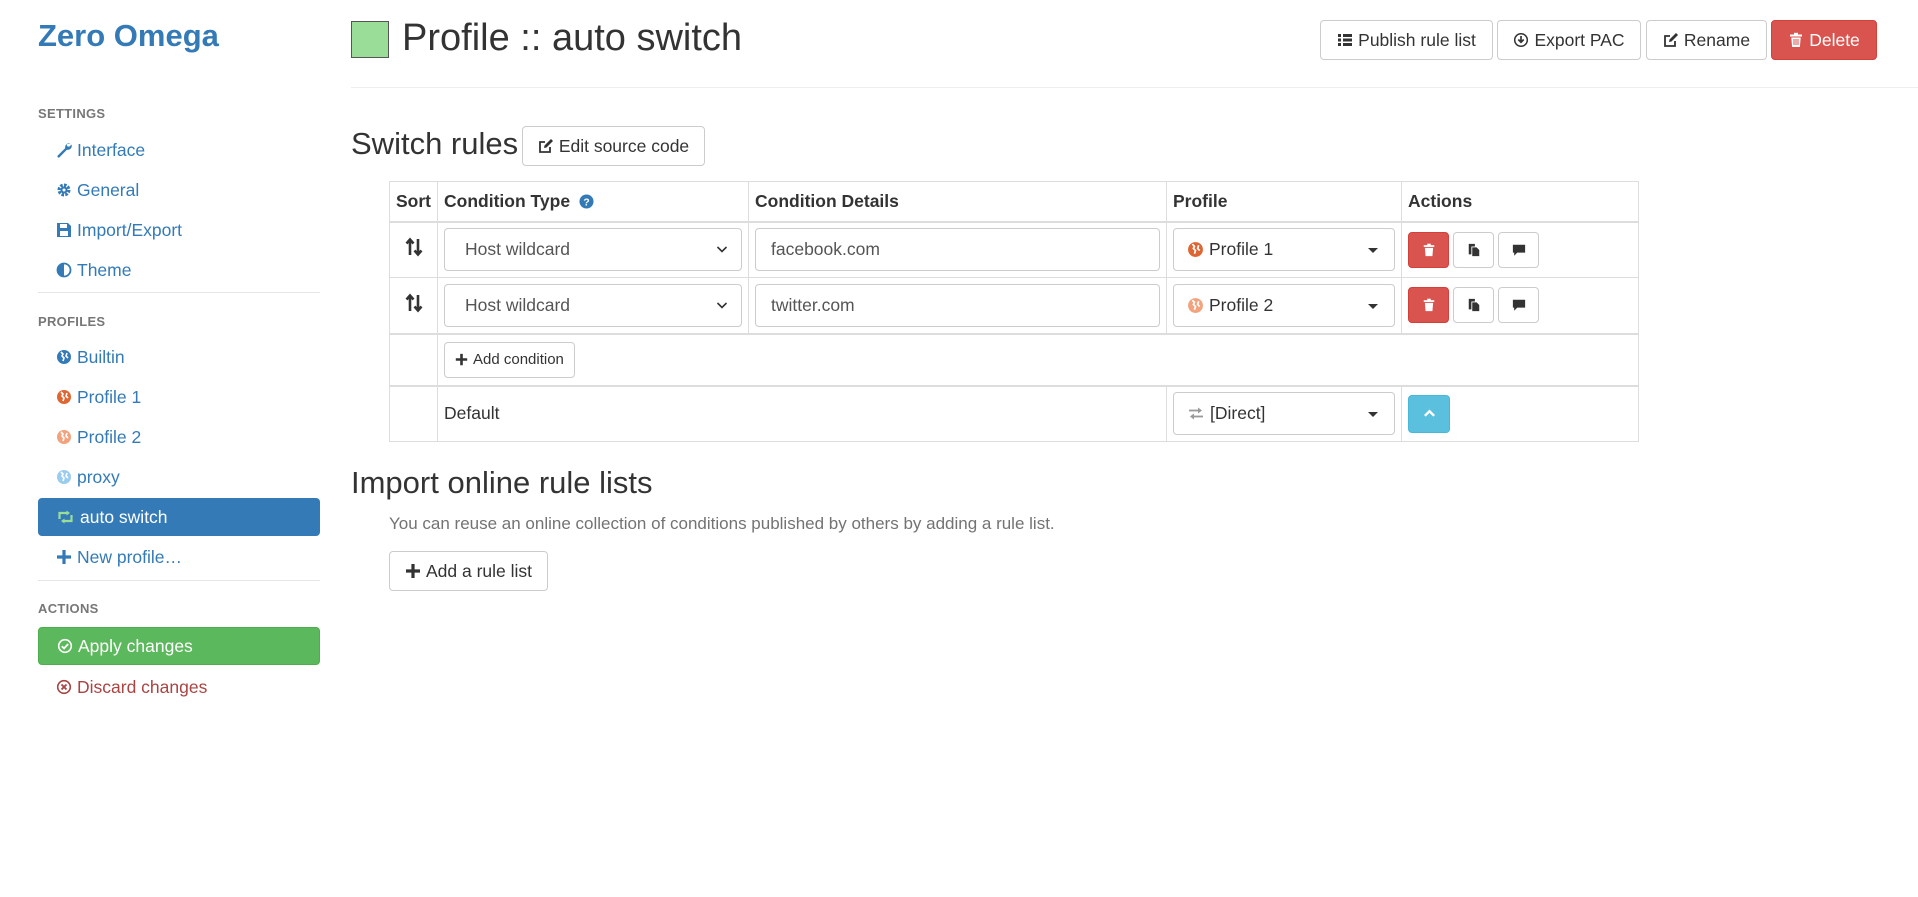 The width and height of the screenshot is (1918, 897). Describe the element at coordinates (435, 143) in the screenshot. I see `switch-rules-title: Switch rules` at that location.